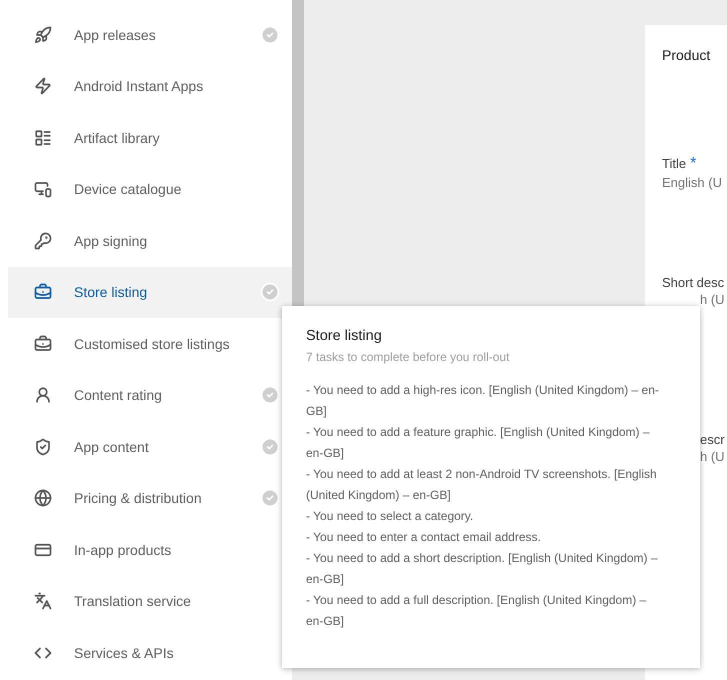 Image resolution: width=727 pixels, height=680 pixels. I want to click on sidebar-item: Store listing, so click(150, 292).